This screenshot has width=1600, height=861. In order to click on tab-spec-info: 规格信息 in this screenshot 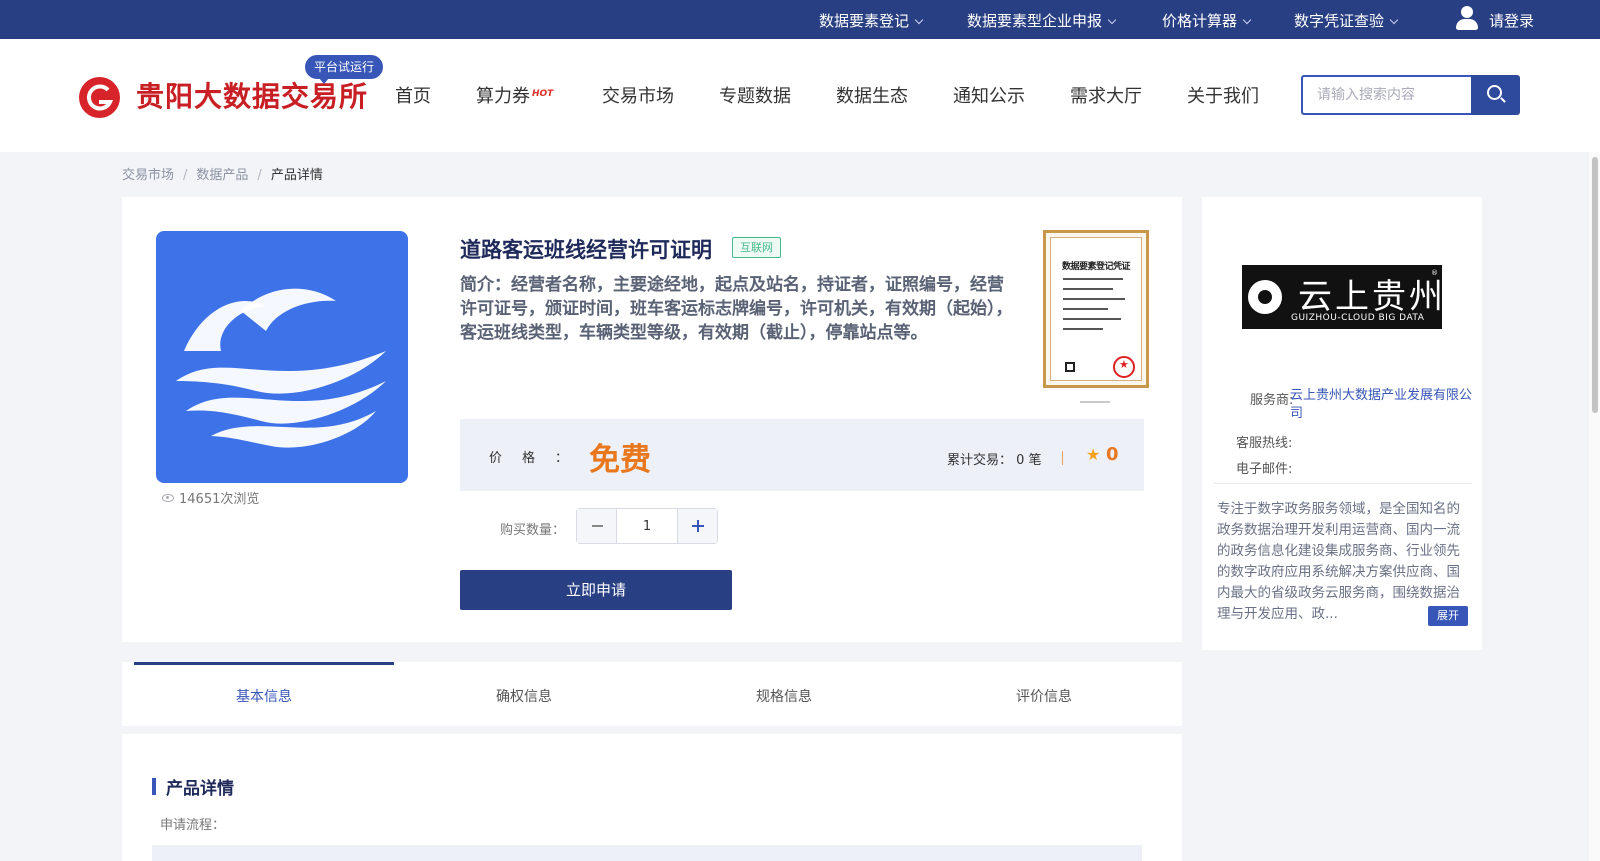, I will do `click(784, 694)`.